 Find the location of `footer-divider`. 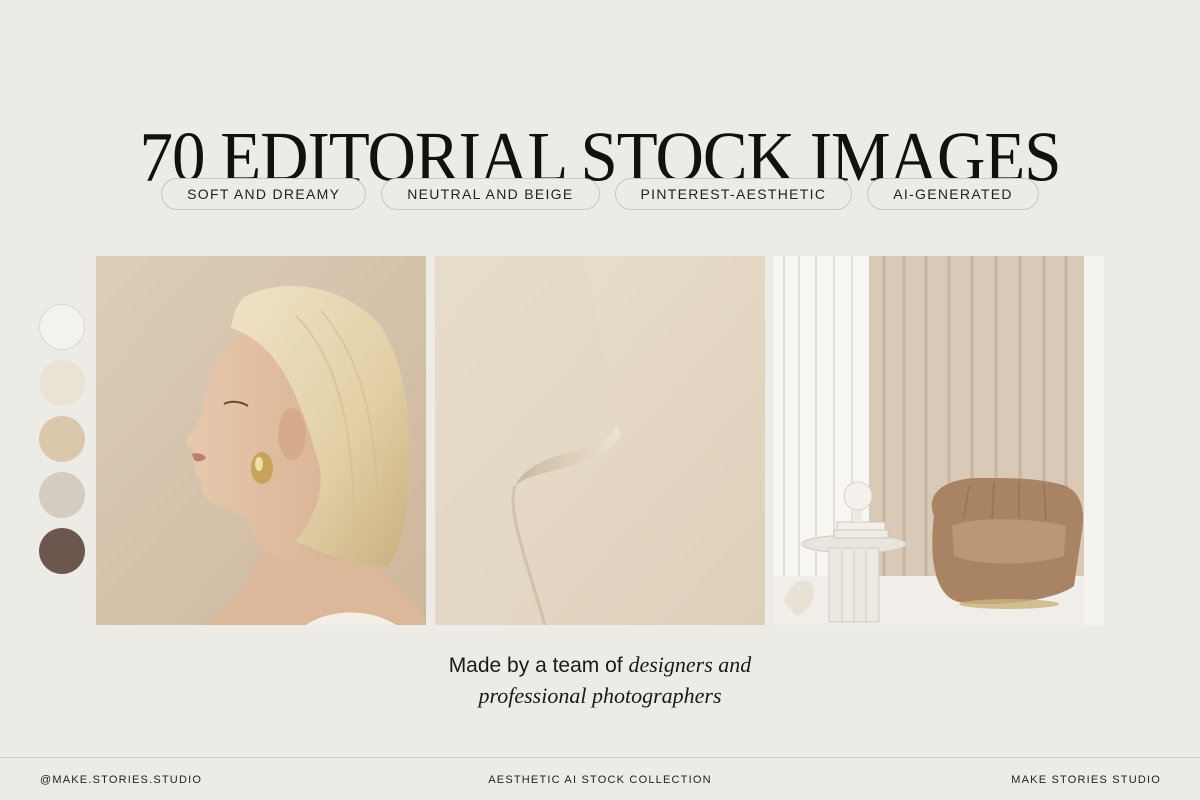

footer-divider is located at coordinates (600, 757).